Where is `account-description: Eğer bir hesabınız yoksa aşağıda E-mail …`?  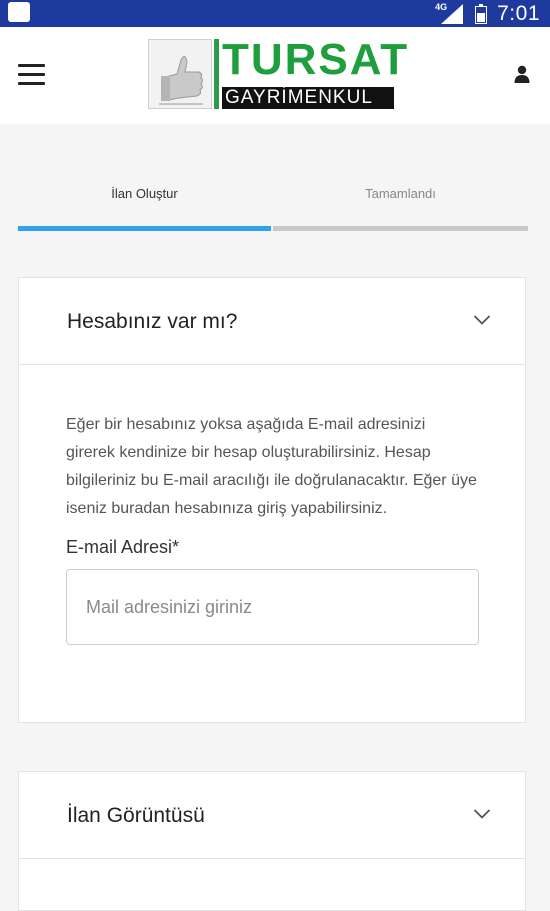
account-description: Eğer bir hesabınız yoksa aşağıda E-mail … is located at coordinates (271, 466).